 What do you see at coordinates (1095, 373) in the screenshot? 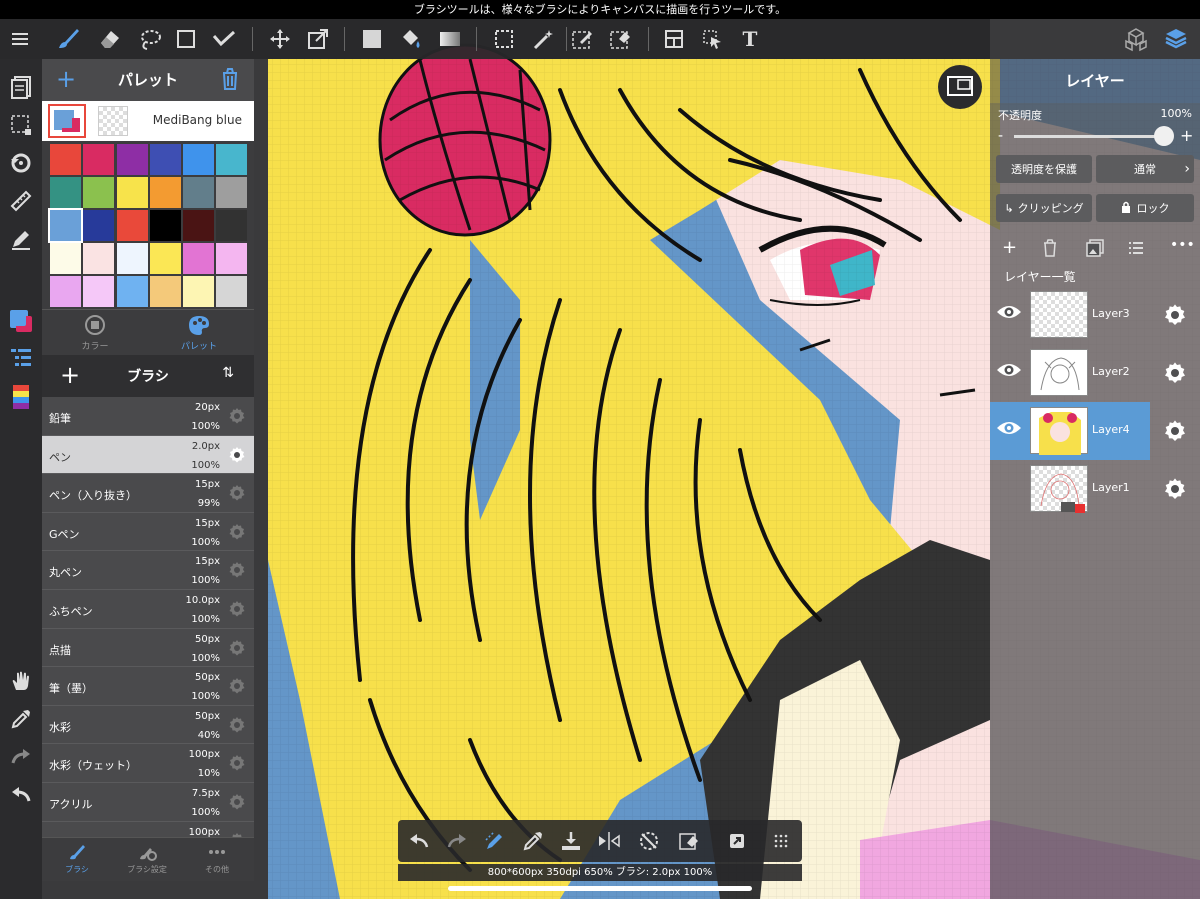
I see `layer-row: Layer2` at bounding box center [1095, 373].